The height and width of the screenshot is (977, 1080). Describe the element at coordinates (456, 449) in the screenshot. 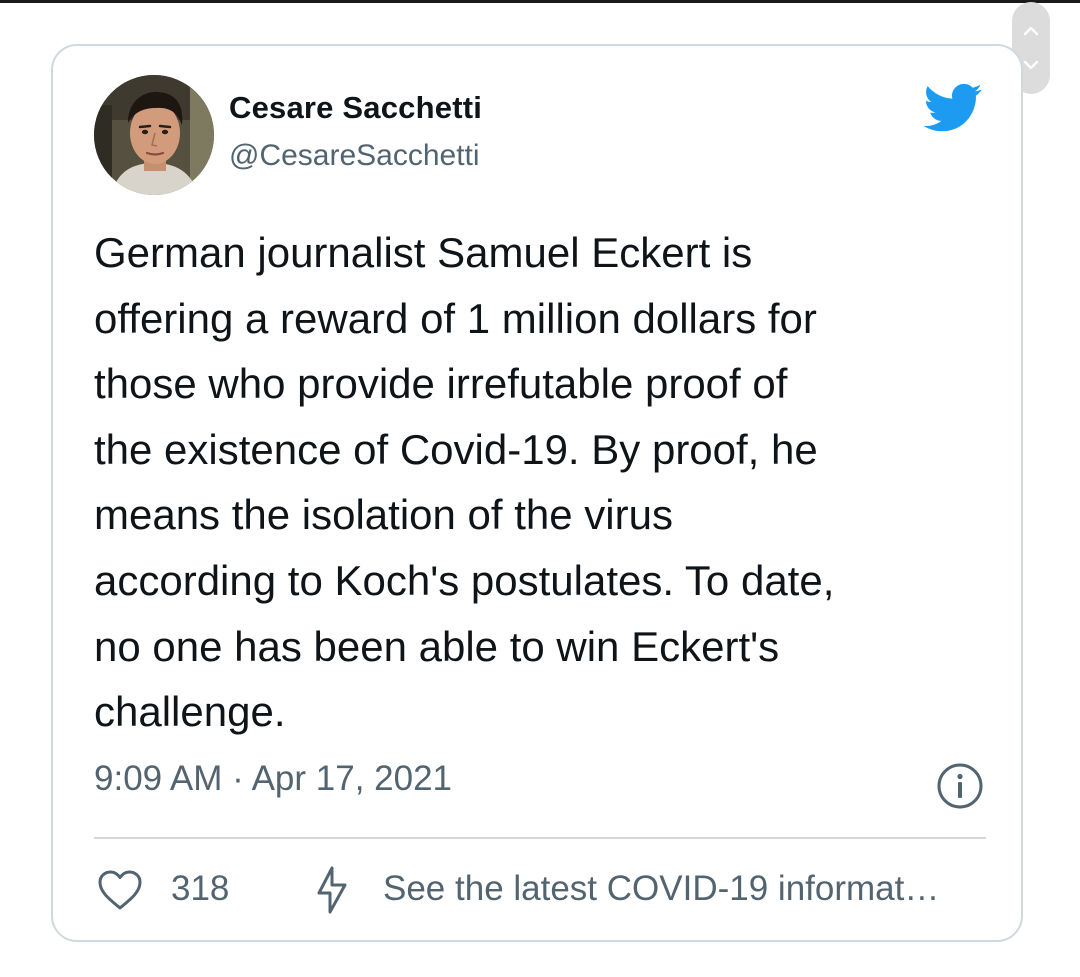

I see `tweet-text-line: the existence of Covid-19. By proof, he` at that location.